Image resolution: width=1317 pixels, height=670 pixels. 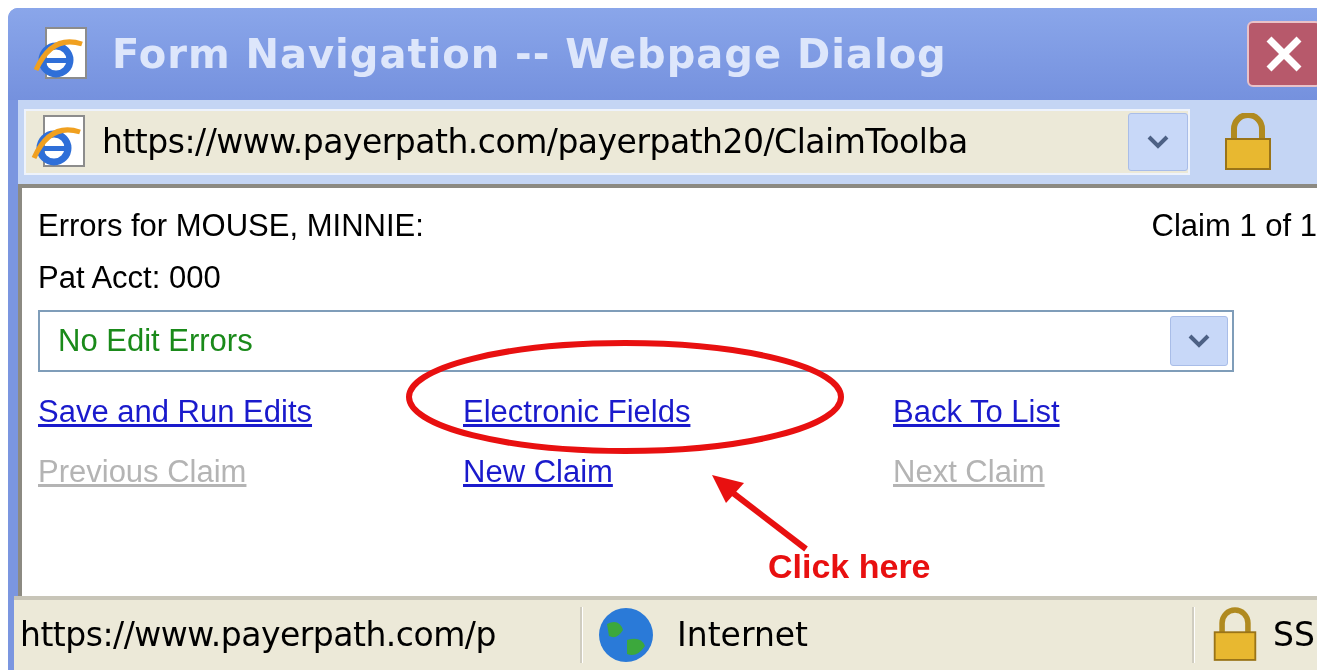 I want to click on window-title: Form Navigation -- Webpage Dialog, so click(x=529, y=54).